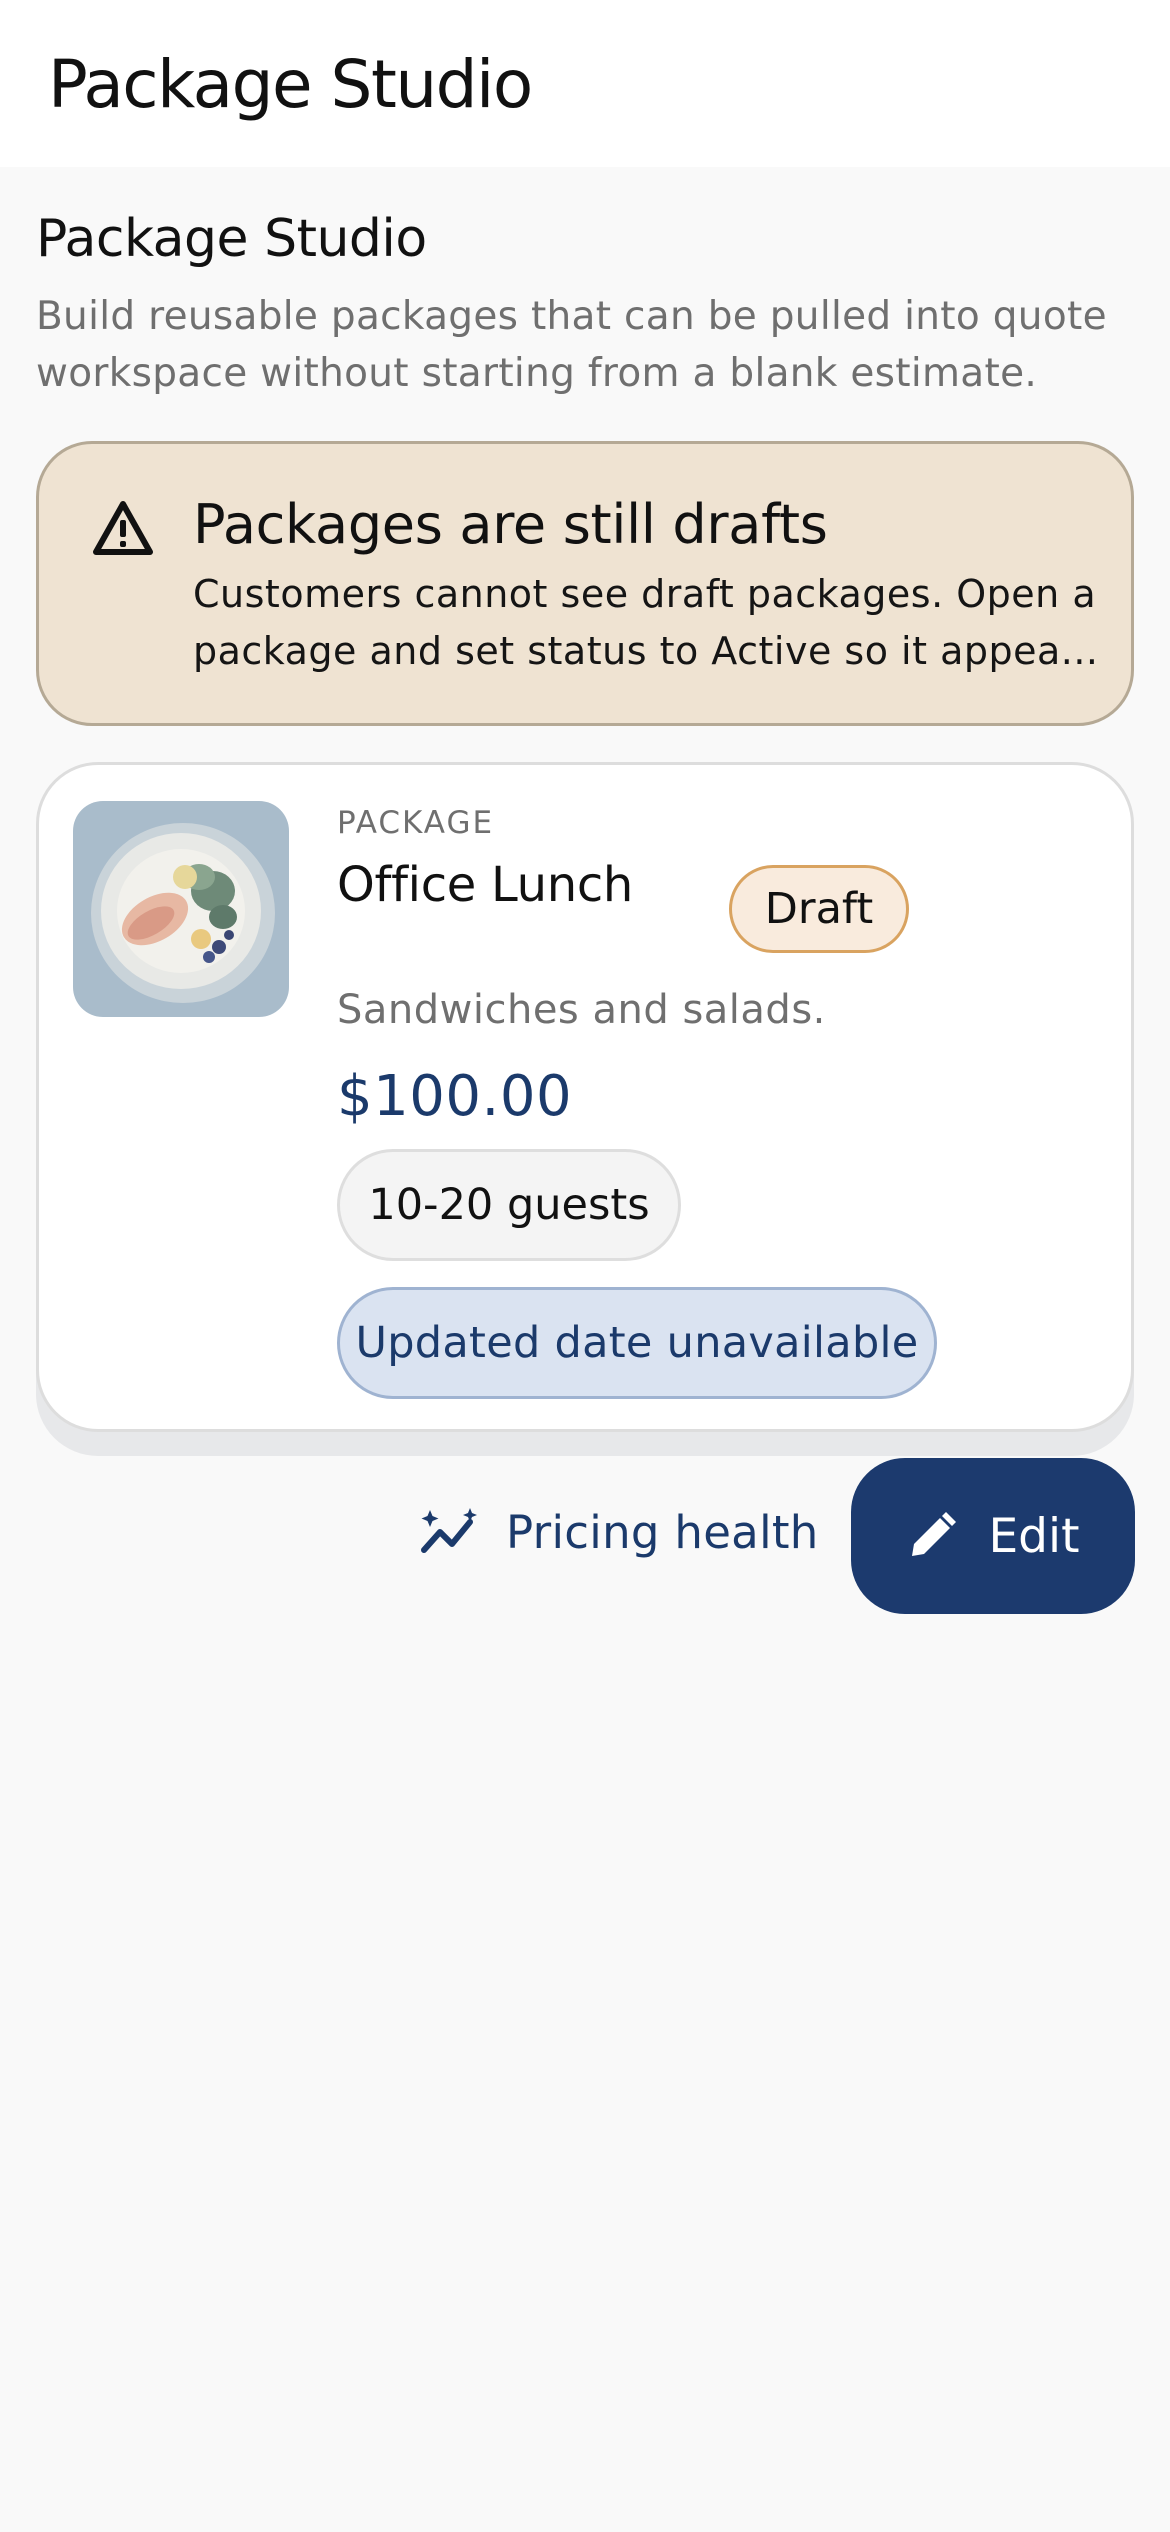 The width and height of the screenshot is (1170, 2532). What do you see at coordinates (819, 909) in the screenshot?
I see `status-badge: Draft` at bounding box center [819, 909].